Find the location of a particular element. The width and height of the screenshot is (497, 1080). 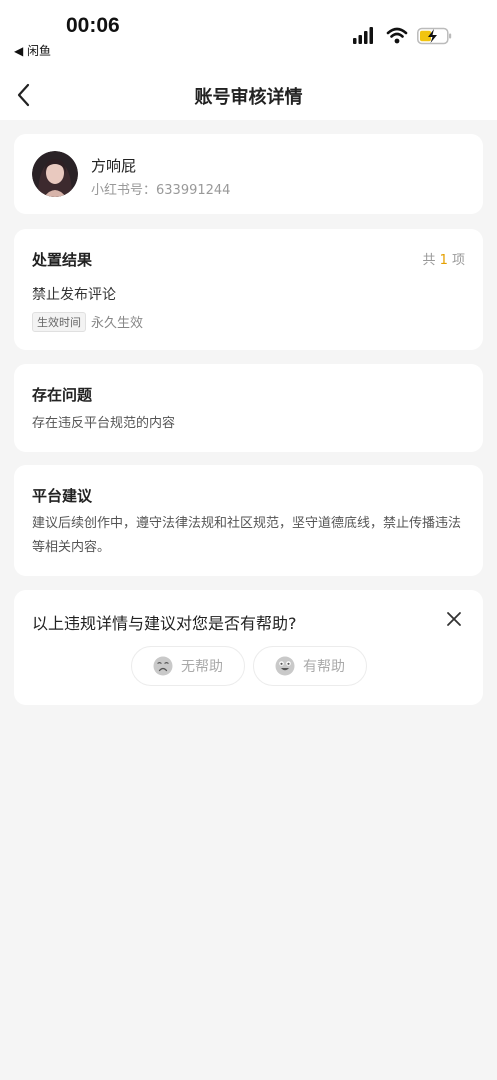

advice-title: 平台建议 is located at coordinates (62, 496).